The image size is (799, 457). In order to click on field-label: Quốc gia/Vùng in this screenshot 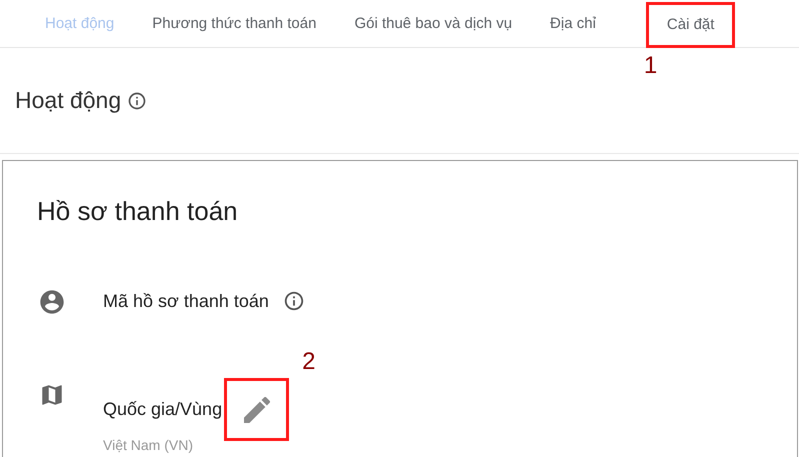, I will do `click(162, 409)`.